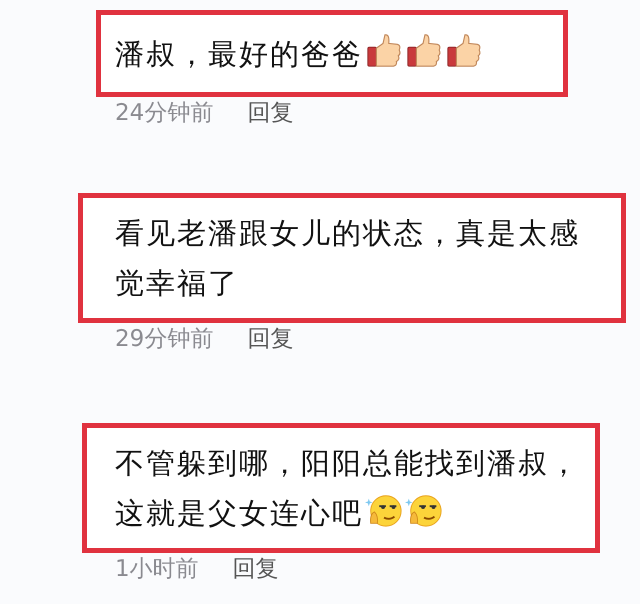  I want to click on comment-text: 潘叔，最好的爸爸, so click(337, 53).